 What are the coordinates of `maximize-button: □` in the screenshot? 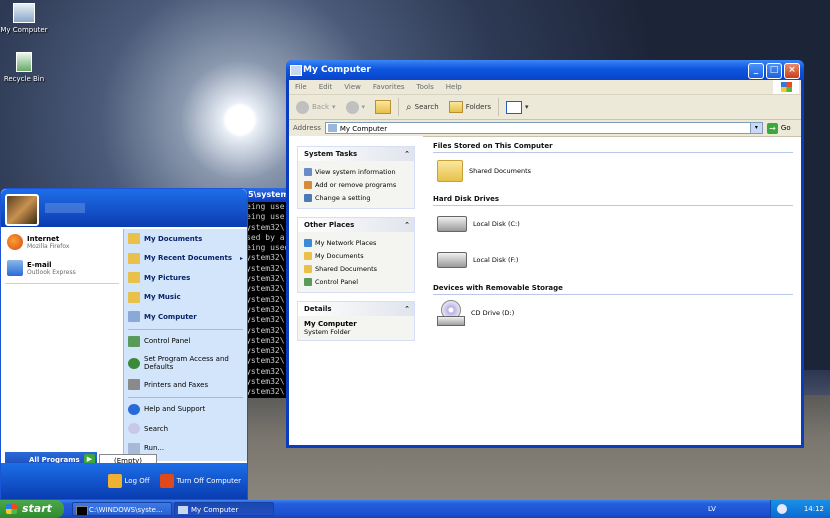 It's located at (774, 71).